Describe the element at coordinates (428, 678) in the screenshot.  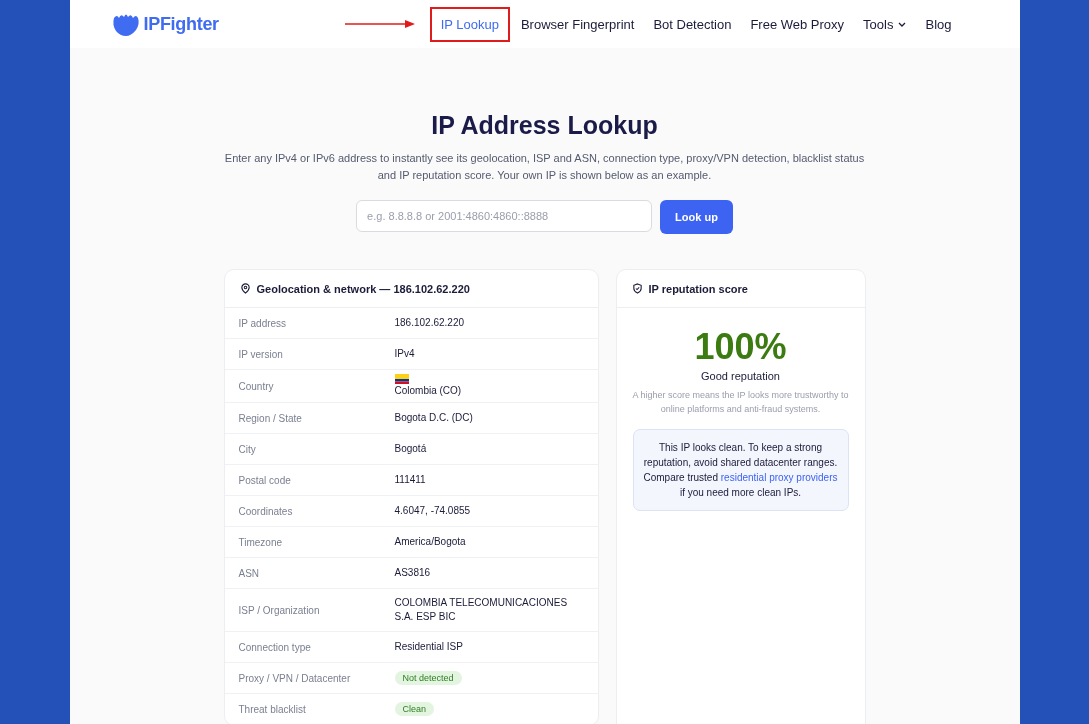
I see `status-badge: Not detected` at that location.